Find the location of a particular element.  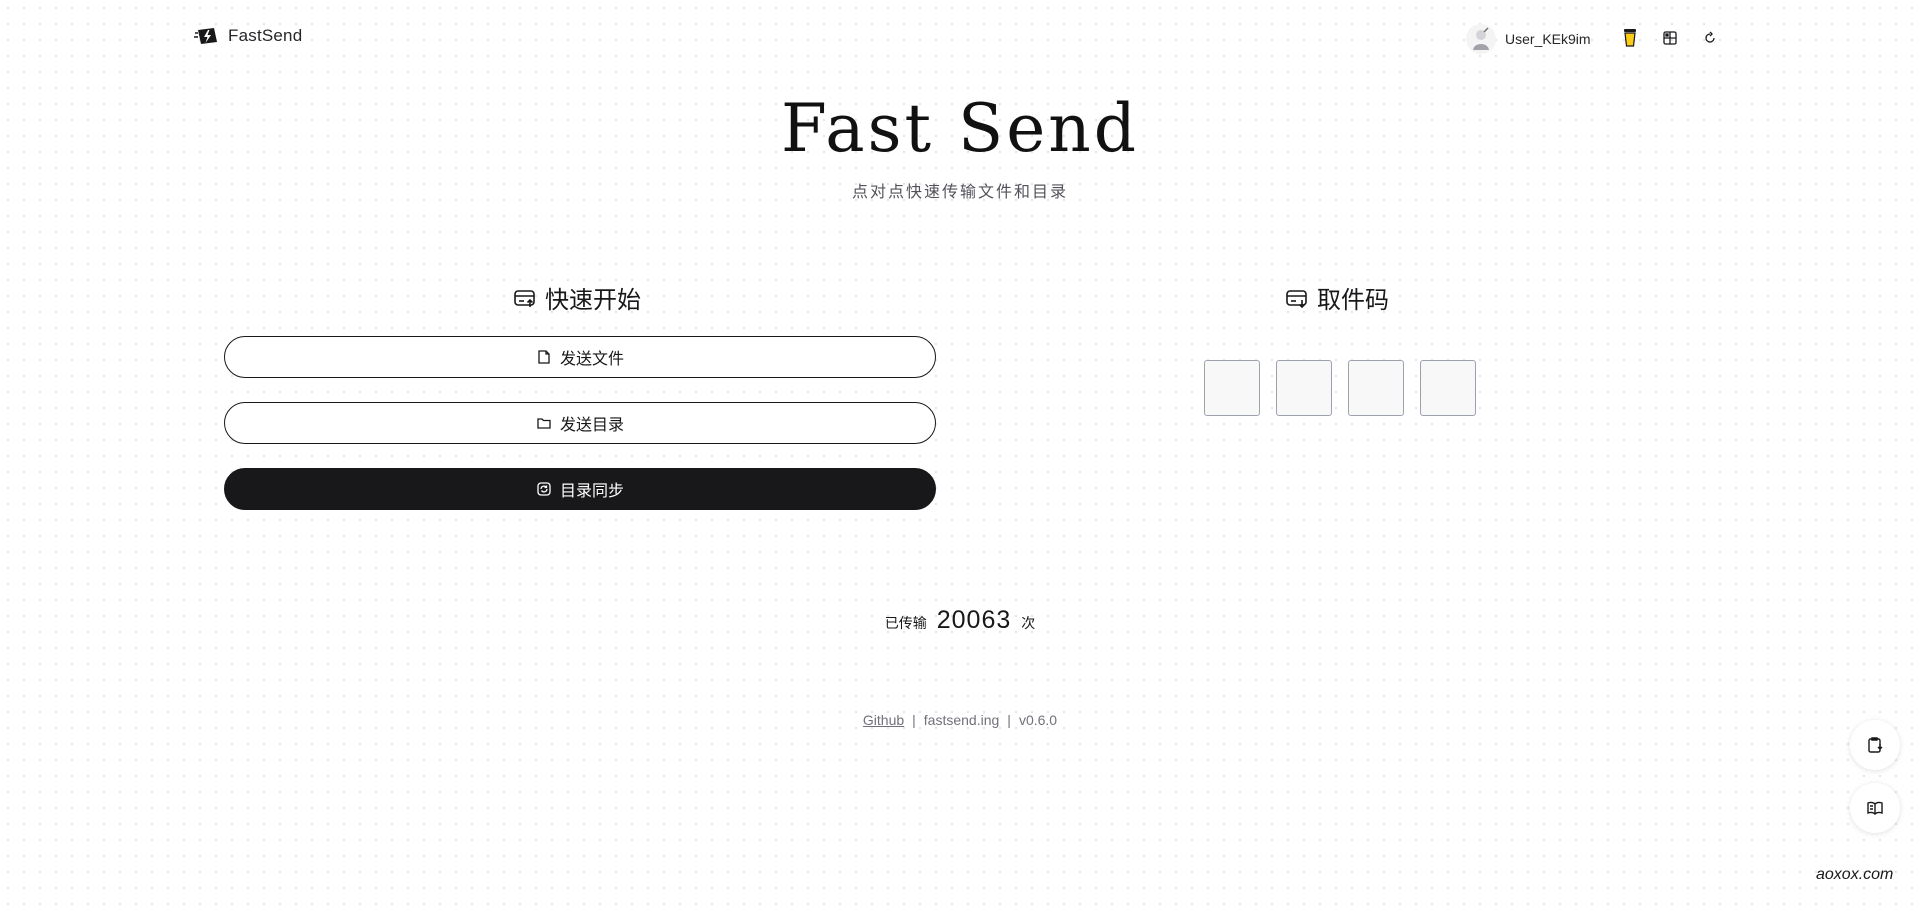

qr-grid-icon is located at coordinates (1670, 38).